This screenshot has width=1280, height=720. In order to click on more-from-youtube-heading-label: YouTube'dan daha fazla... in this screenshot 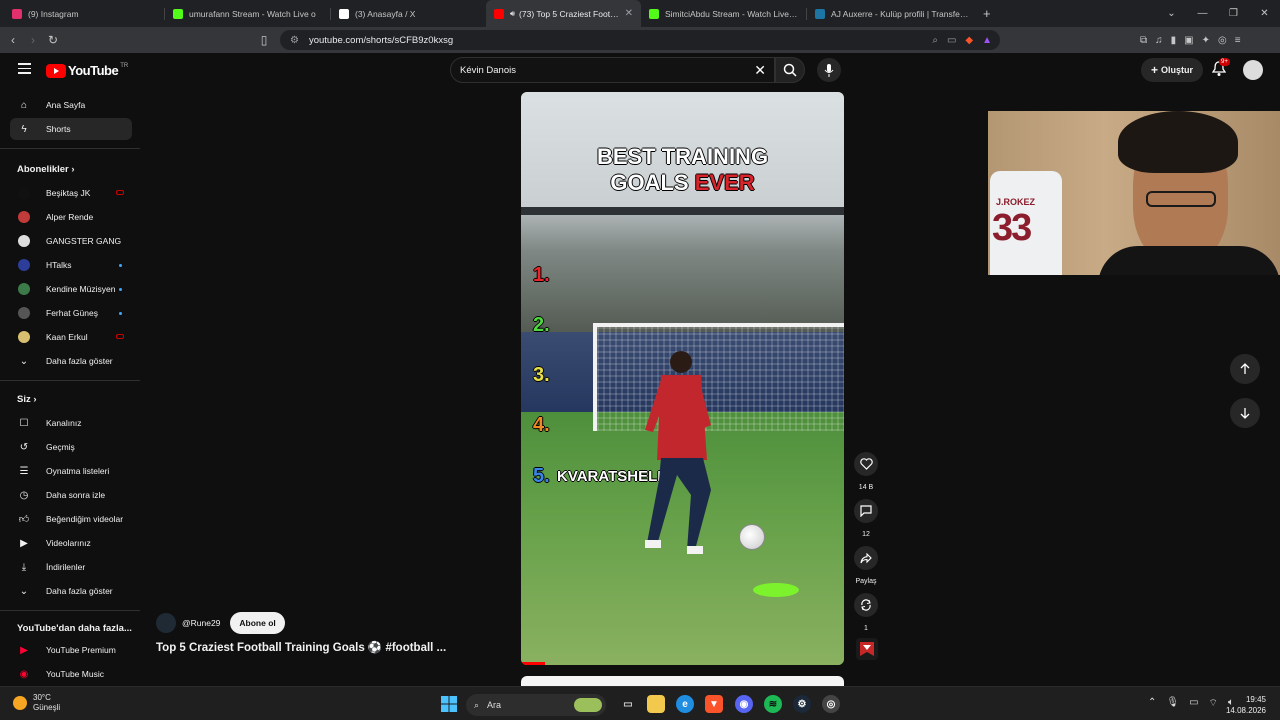, I will do `click(74, 628)`.